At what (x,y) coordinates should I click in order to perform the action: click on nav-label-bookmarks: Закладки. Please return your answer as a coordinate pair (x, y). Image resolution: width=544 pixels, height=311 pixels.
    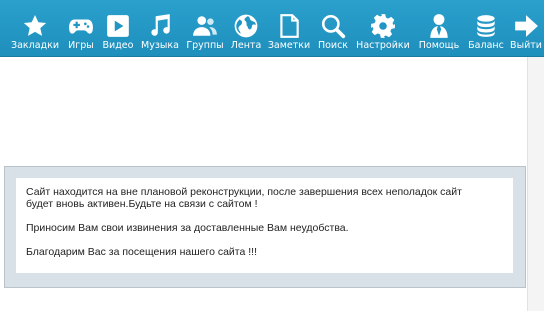
    Looking at the image, I should click on (35, 45).